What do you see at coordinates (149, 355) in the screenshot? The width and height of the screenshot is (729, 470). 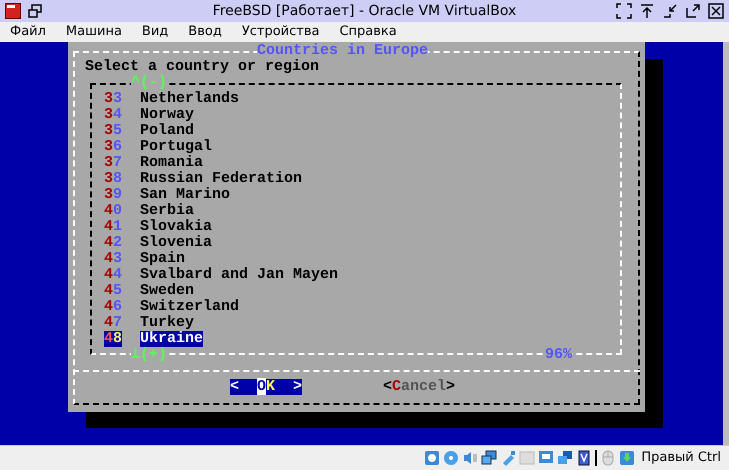 I see `scroll-down-indicator: ⊥(+)` at bounding box center [149, 355].